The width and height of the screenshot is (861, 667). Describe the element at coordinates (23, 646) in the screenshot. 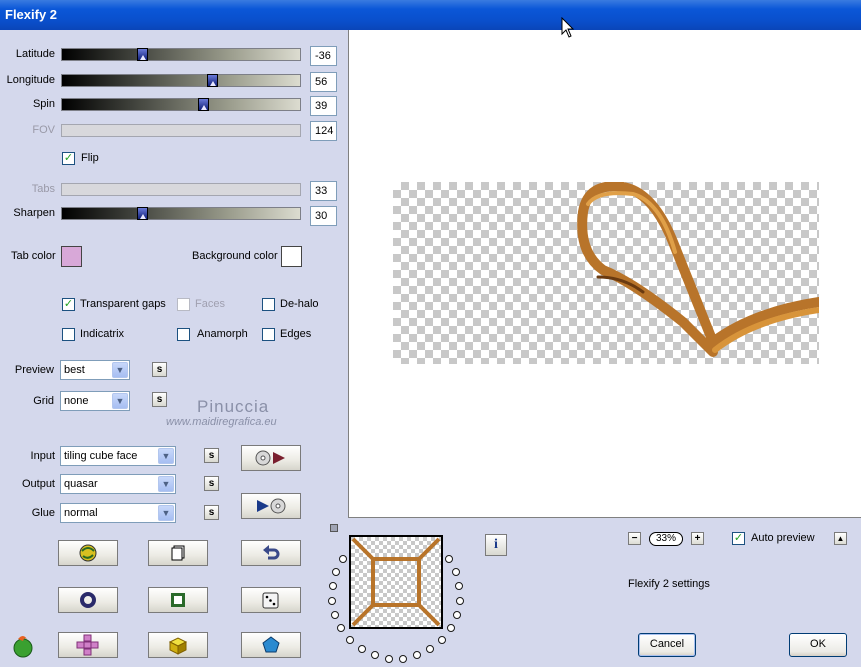

I see `flexify-logo` at that location.